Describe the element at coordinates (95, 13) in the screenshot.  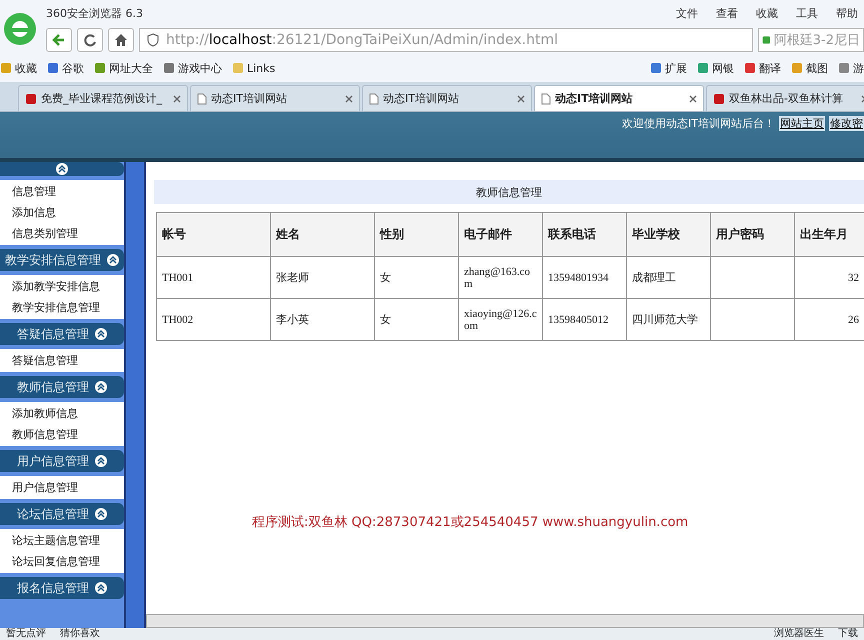
I see `window-title: 360安全浏览器 6.3` at that location.